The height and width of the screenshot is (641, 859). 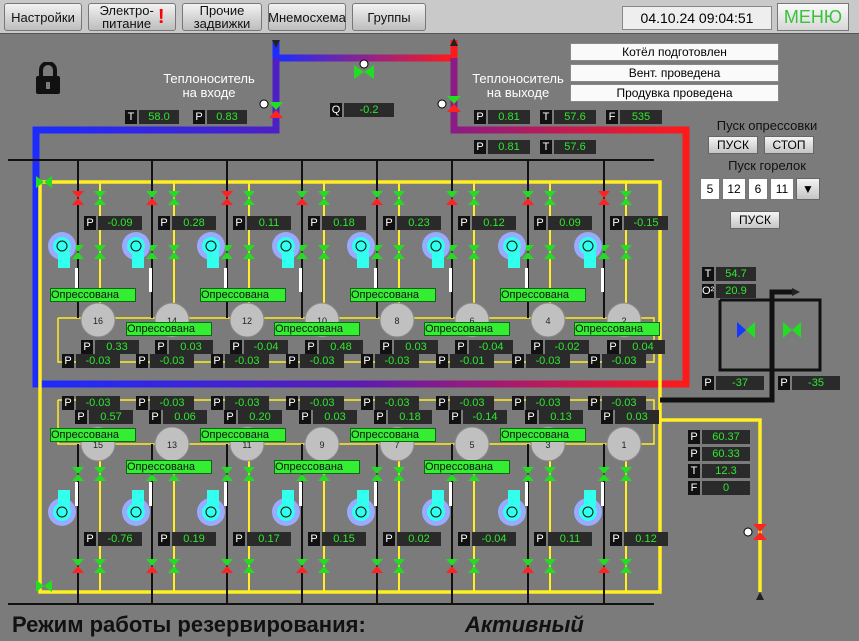 I want to click on flue-damper-right, so click(x=792, y=330).